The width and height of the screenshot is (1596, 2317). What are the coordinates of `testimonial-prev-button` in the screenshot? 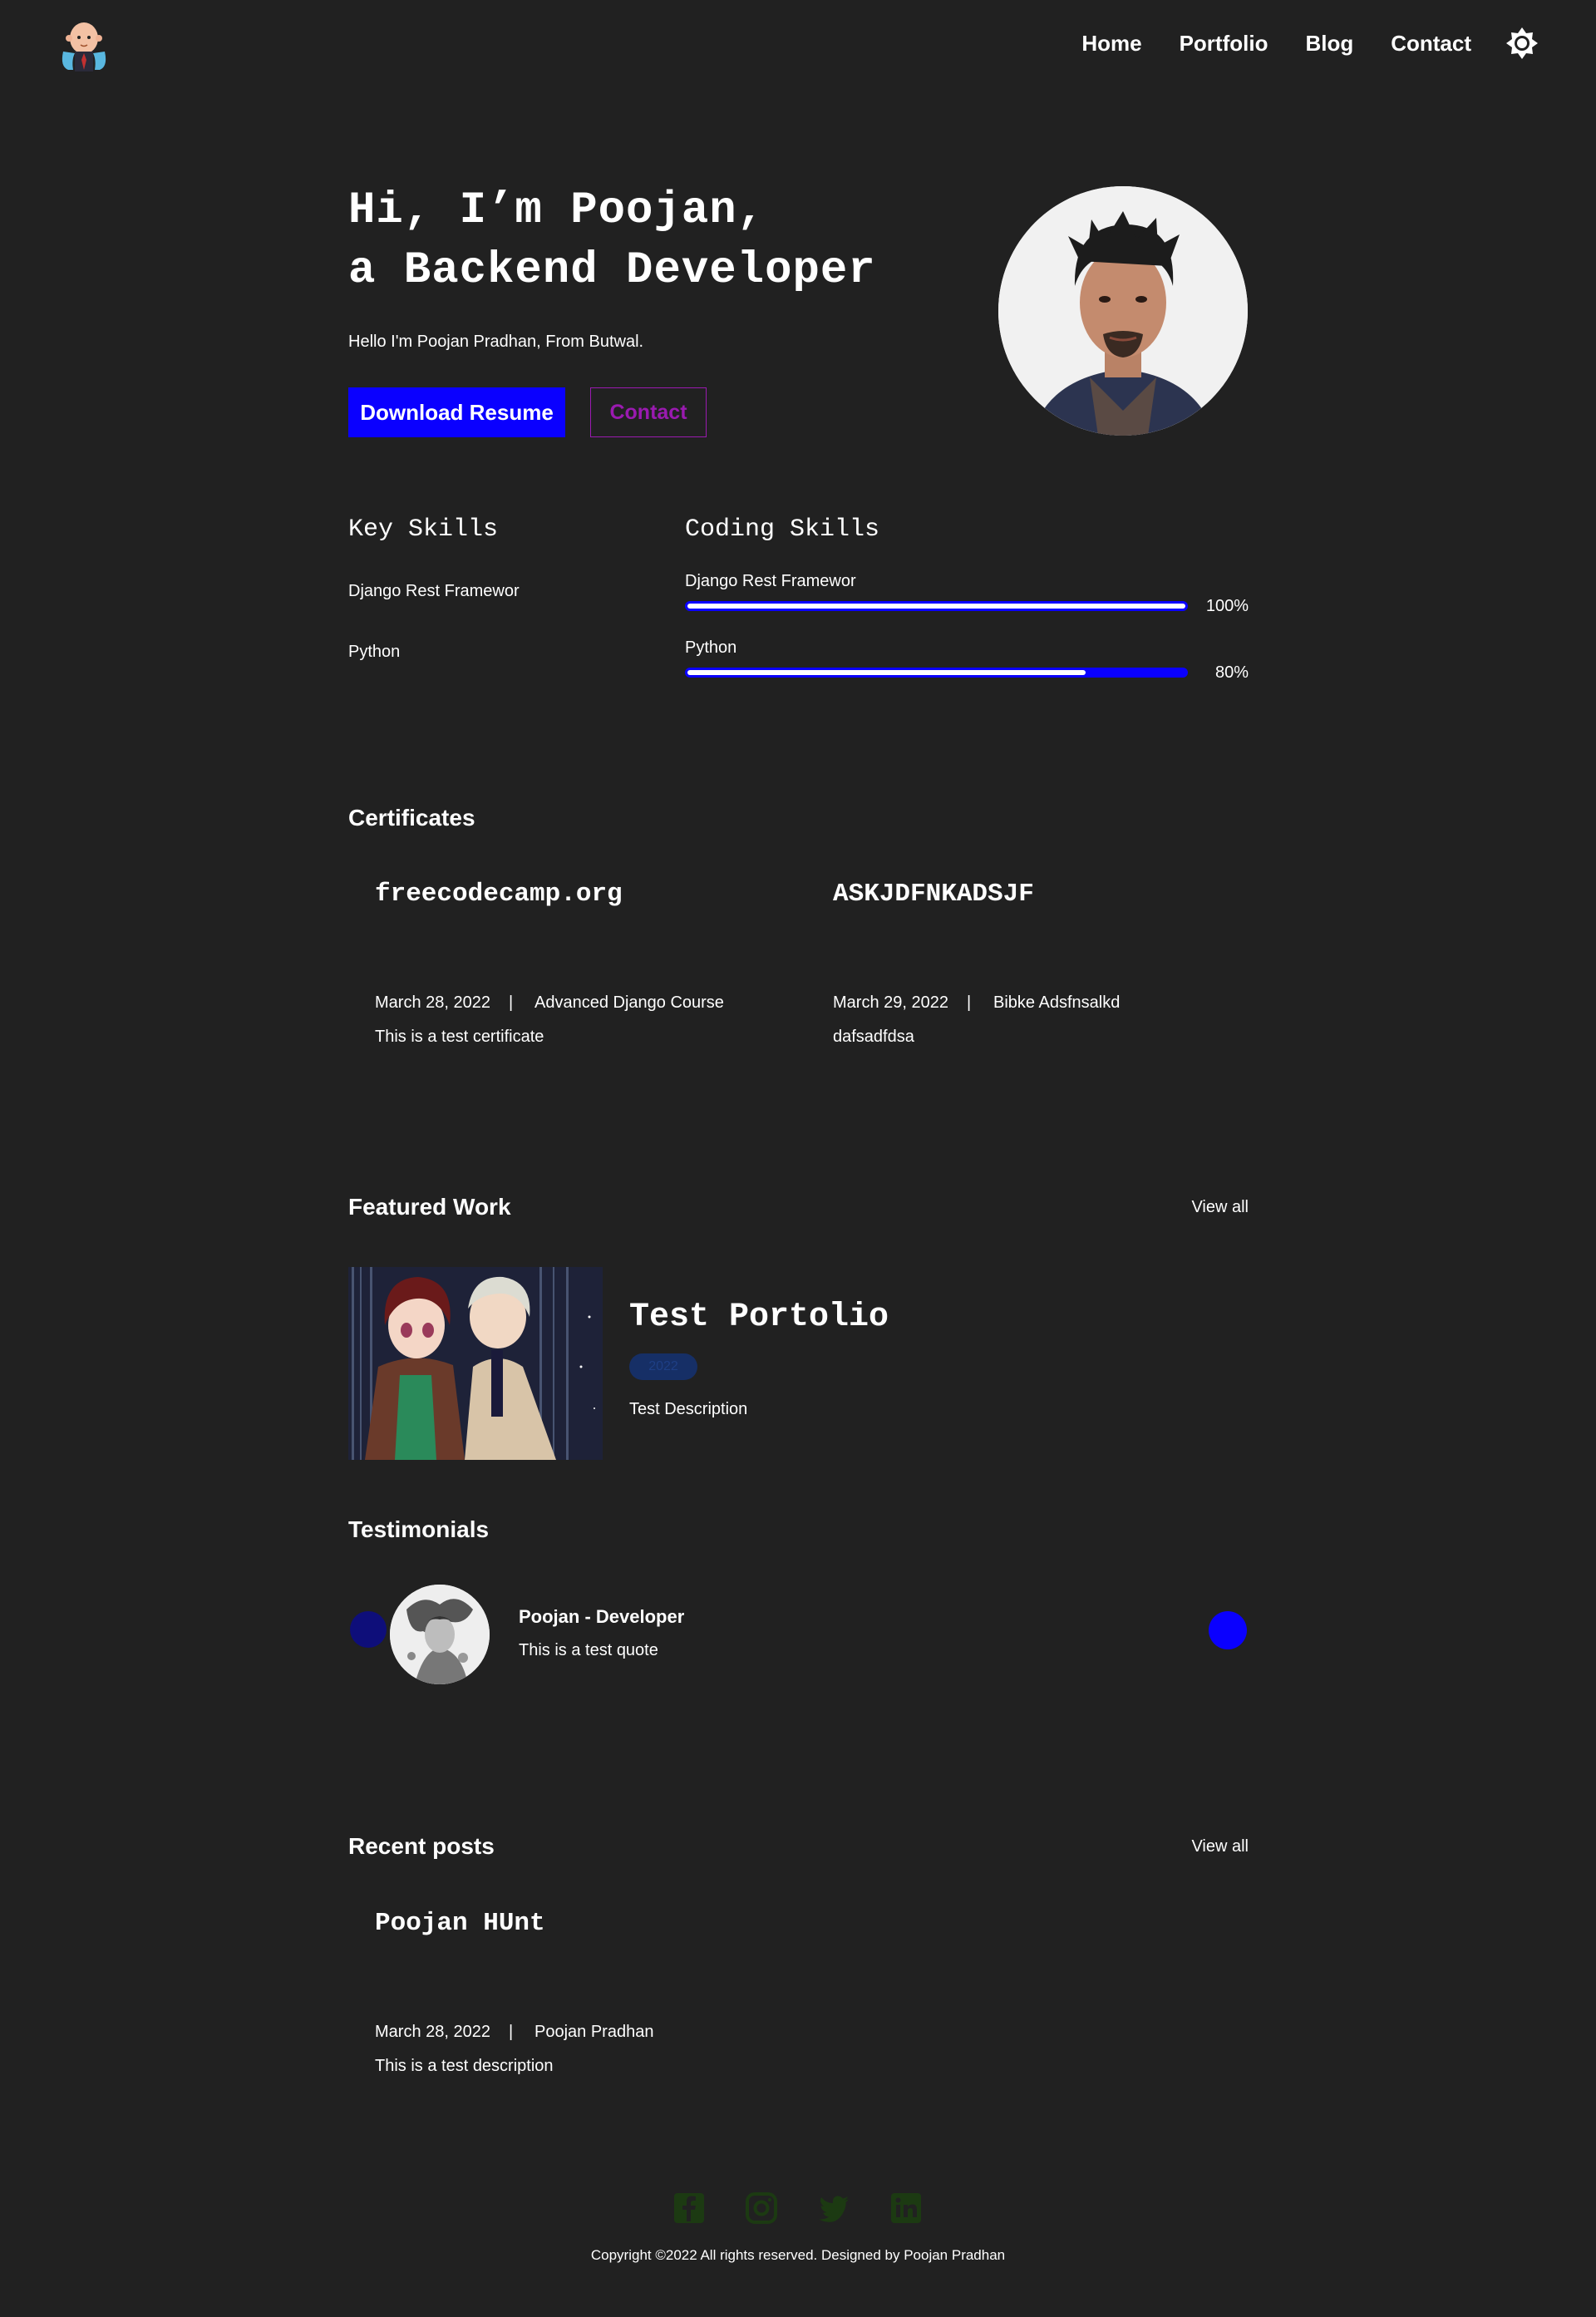 It's located at (368, 1629).